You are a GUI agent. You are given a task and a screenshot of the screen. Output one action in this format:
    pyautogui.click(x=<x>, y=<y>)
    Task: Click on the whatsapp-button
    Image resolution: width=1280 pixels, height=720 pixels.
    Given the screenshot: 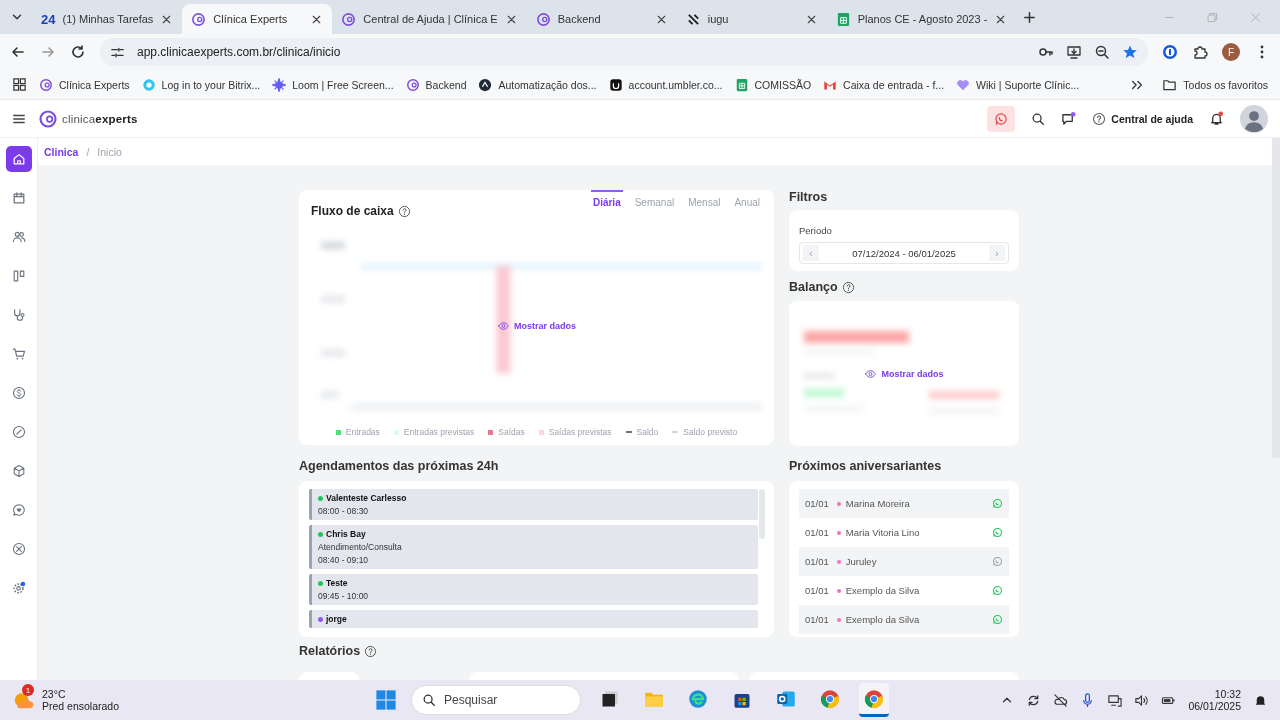 What is the action you would take?
    pyautogui.click(x=1001, y=118)
    